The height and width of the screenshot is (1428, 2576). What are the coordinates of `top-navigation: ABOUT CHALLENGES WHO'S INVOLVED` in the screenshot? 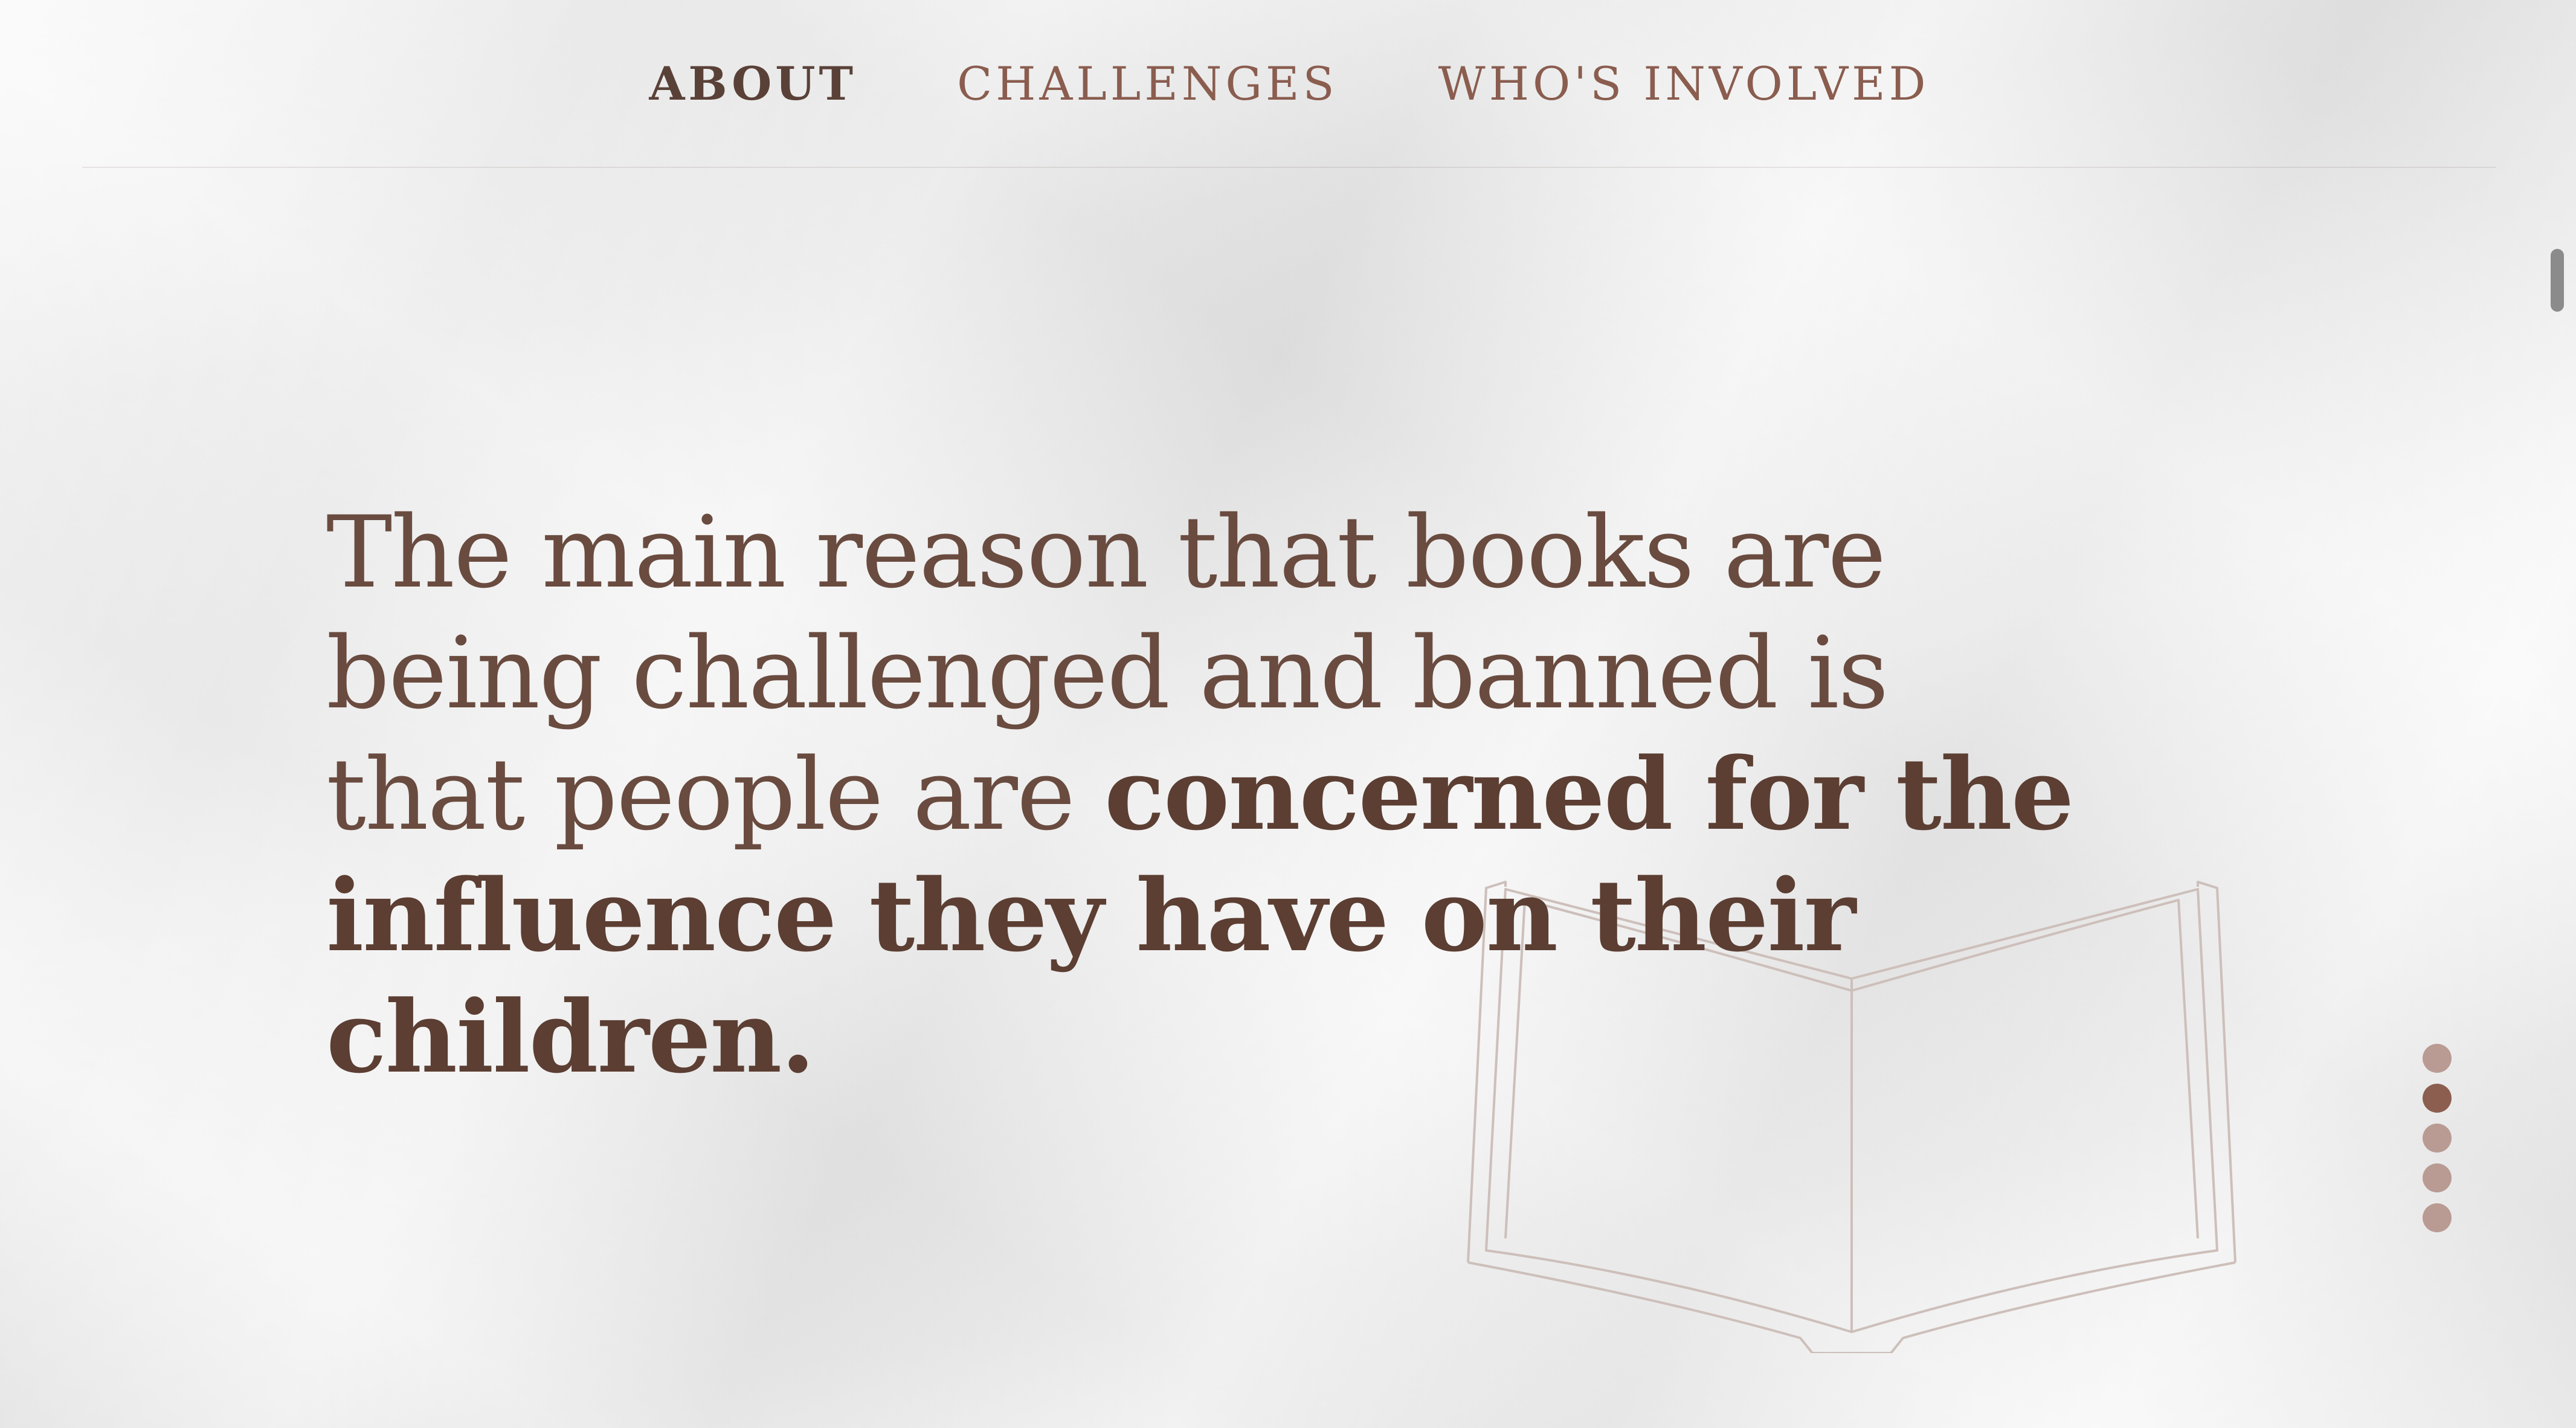 It's located at (1289, 84).